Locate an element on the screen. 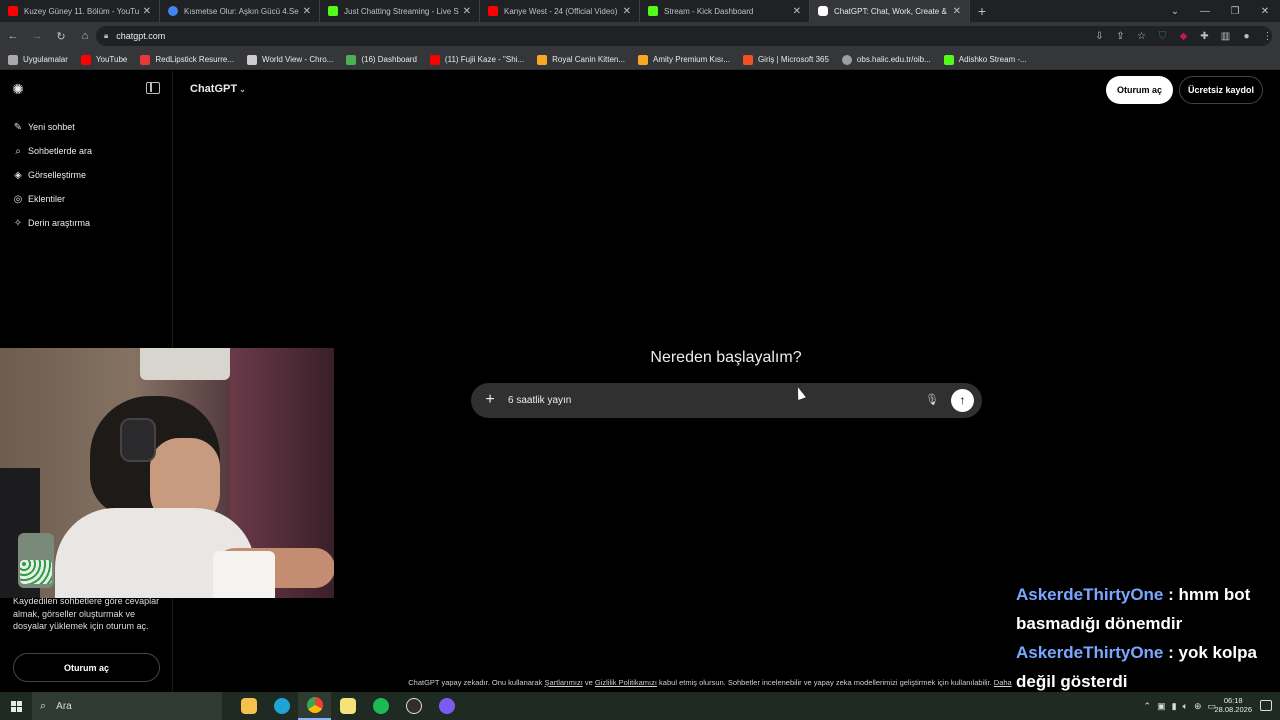 The image size is (1280, 720). sidebar-login-button: Oturum aç is located at coordinates (86, 667).